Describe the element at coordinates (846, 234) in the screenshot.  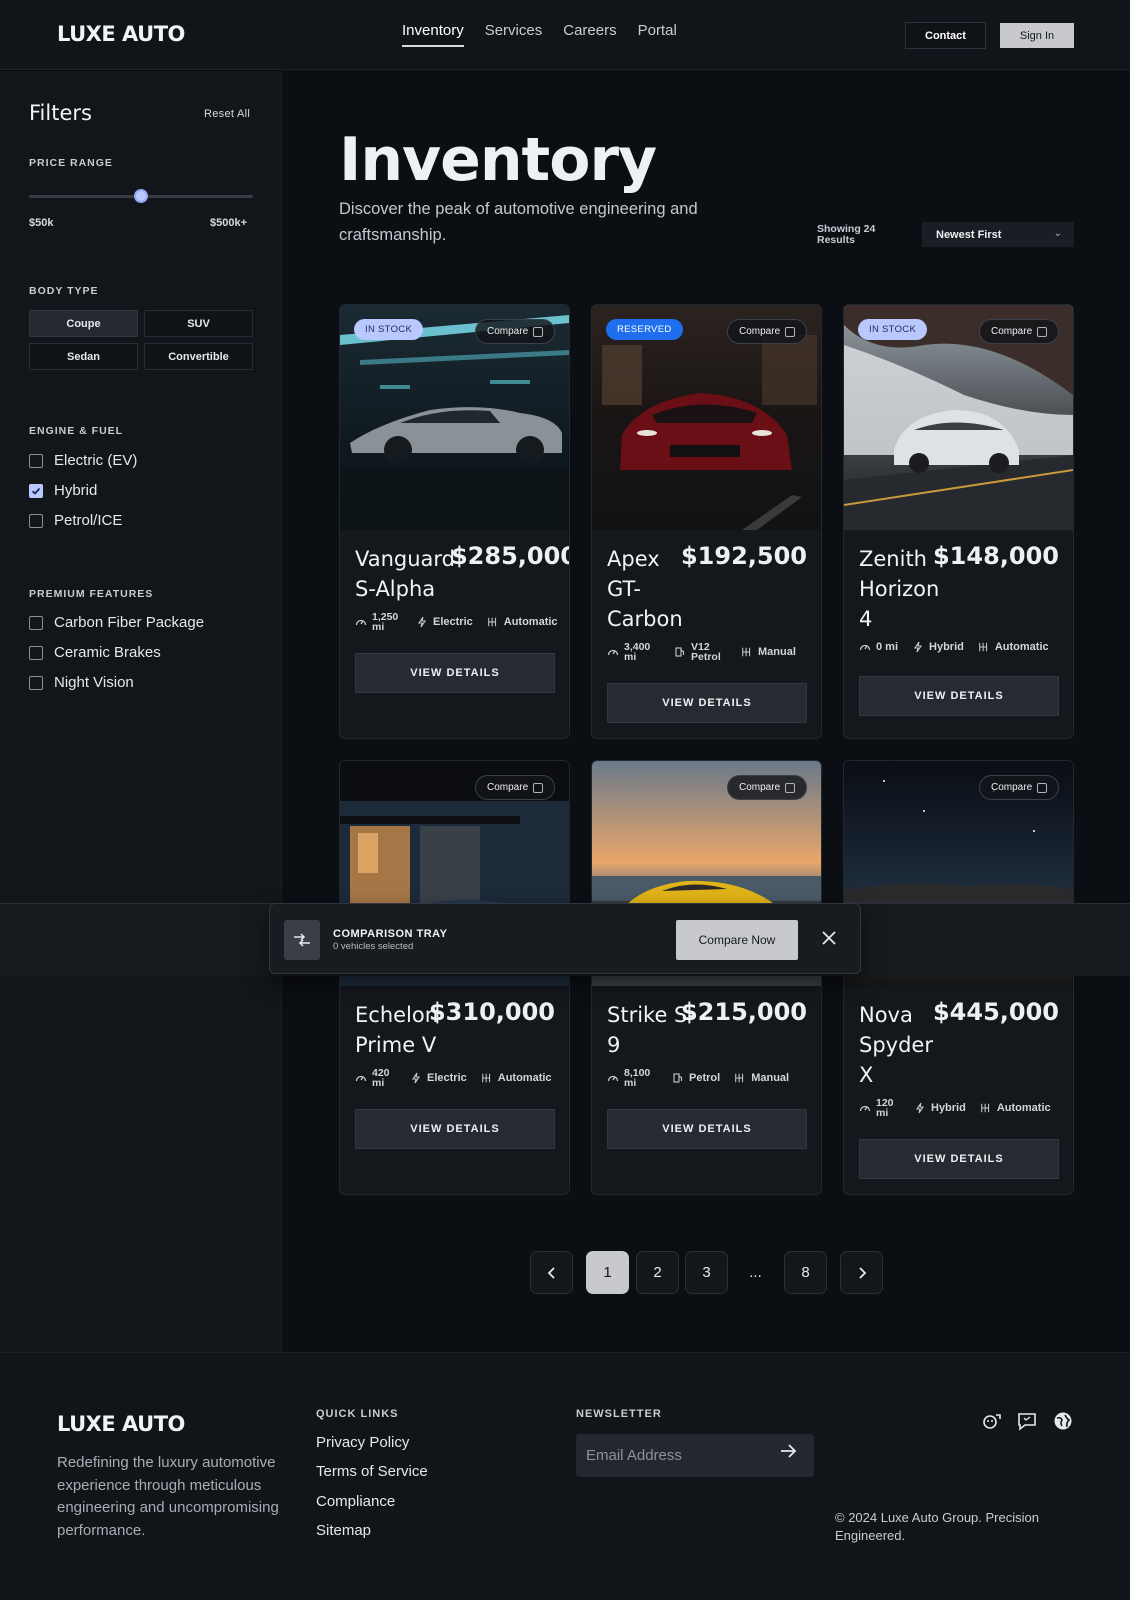
I see `results-count: Showing 24 Results` at that location.